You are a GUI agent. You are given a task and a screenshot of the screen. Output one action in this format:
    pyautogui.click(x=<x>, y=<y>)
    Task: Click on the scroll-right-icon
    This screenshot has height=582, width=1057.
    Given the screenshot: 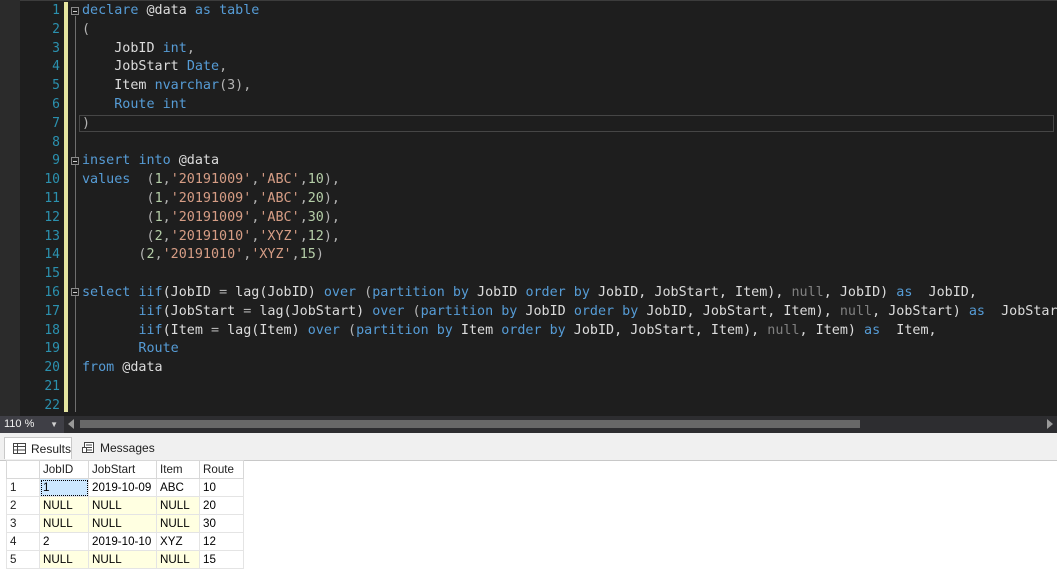 What is the action you would take?
    pyautogui.click(x=1050, y=424)
    